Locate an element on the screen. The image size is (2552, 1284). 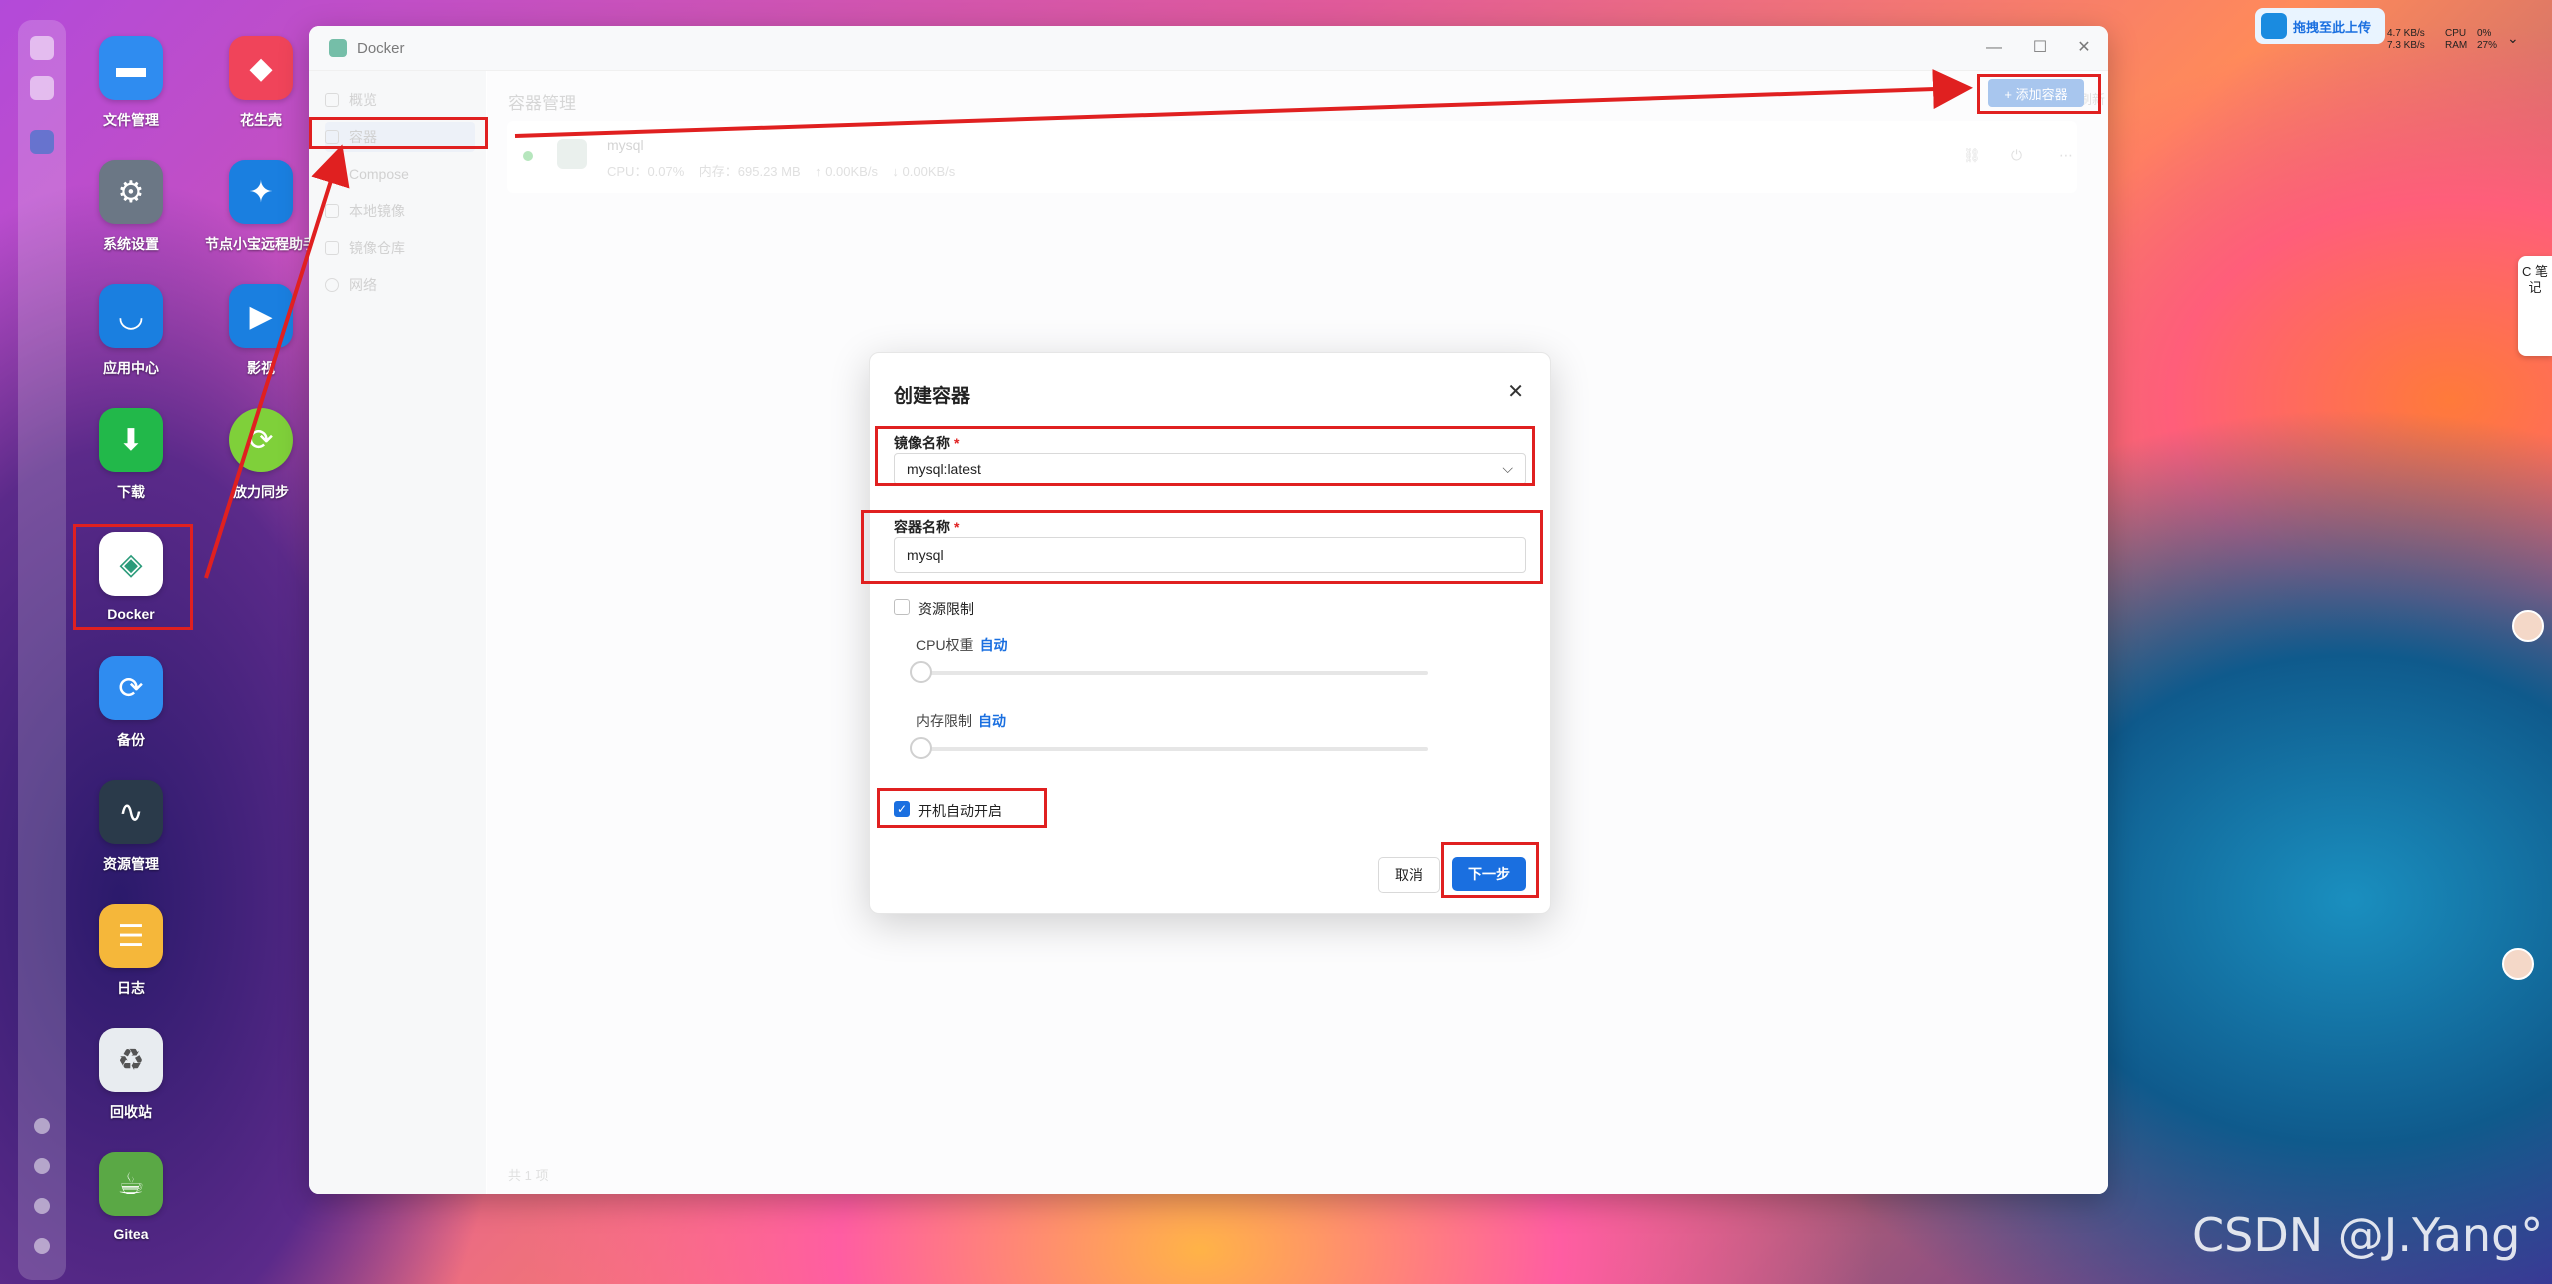
desktop-icon-files: ▬ 文件管理 is located at coordinates (131, 83).